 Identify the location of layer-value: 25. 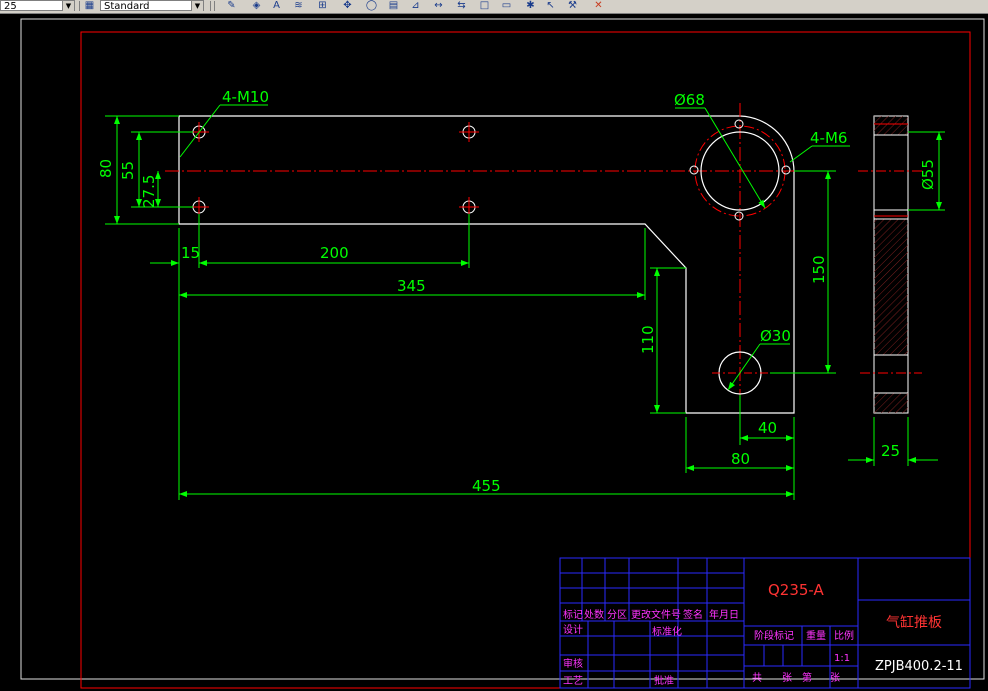
(10, 6).